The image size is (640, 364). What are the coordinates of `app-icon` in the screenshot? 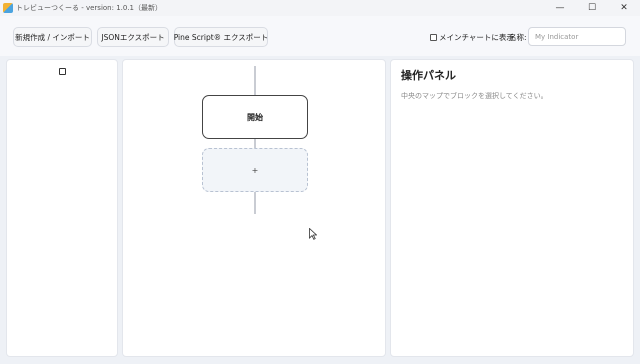 It's located at (8, 8).